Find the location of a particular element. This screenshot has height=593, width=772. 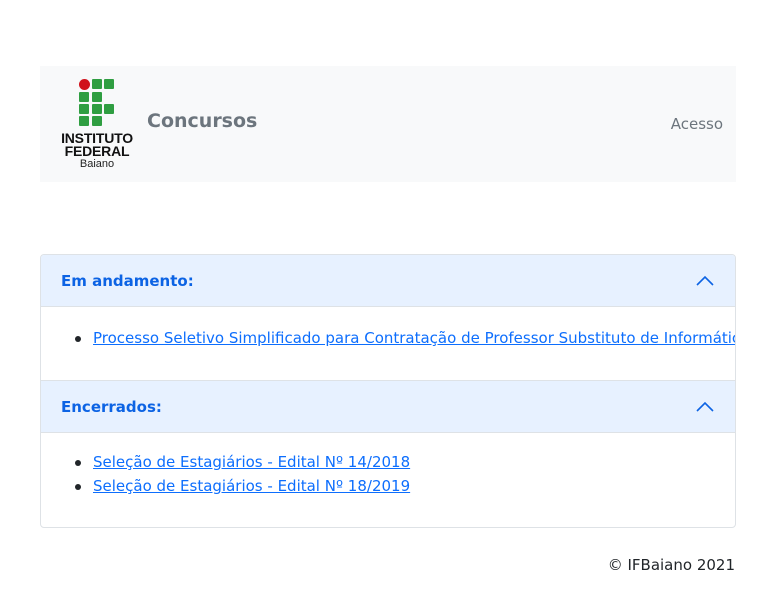

brand-link: Concursos is located at coordinates (202, 121).